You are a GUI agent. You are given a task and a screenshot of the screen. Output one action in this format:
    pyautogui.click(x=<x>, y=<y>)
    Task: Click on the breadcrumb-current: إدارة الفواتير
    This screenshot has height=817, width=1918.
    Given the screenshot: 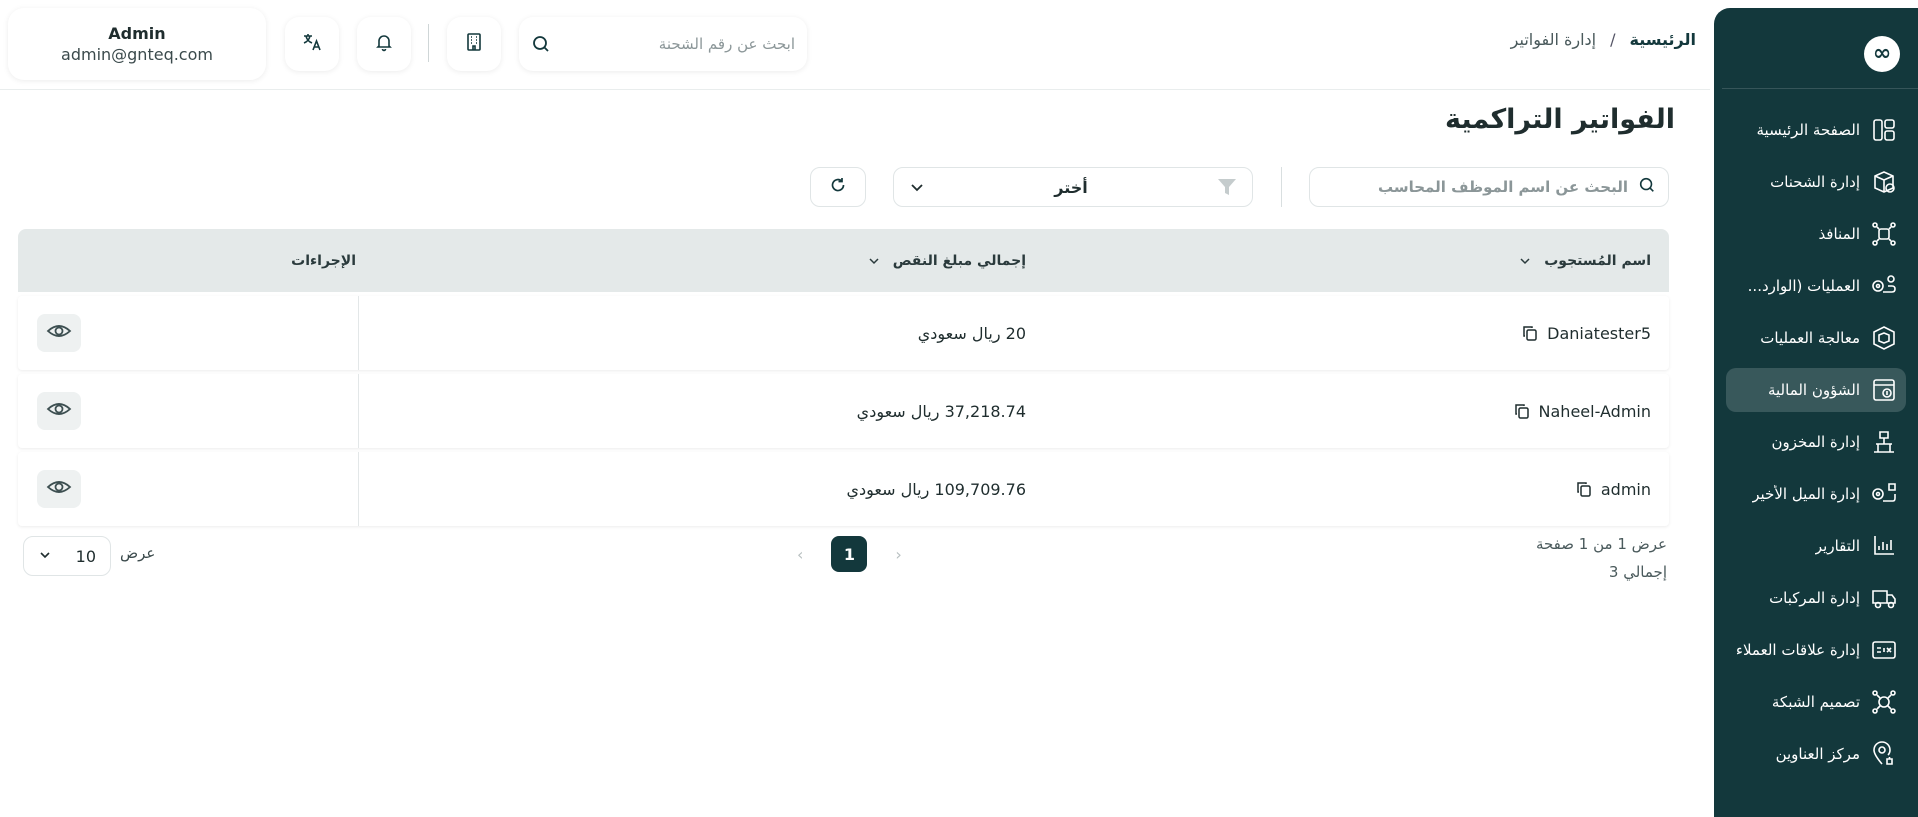 What is the action you would take?
    pyautogui.click(x=1553, y=39)
    